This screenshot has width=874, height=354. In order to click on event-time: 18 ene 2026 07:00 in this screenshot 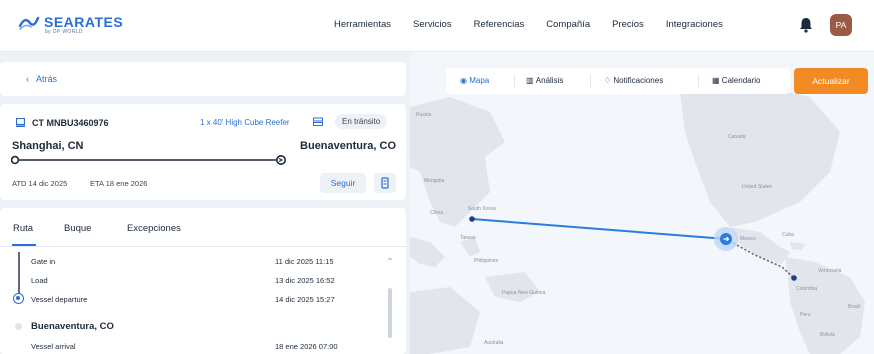, I will do `click(306, 346)`.